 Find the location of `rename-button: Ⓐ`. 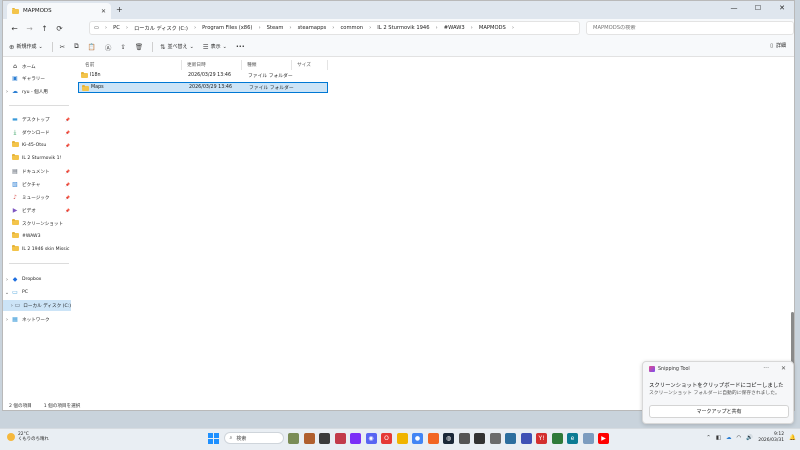

rename-button: Ⓐ is located at coordinates (108, 47).